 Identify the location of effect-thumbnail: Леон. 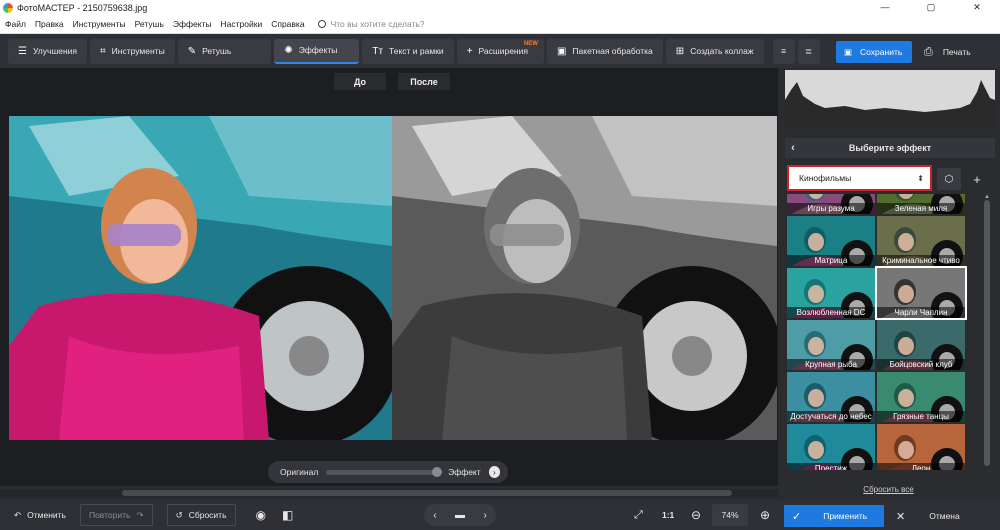
(921, 447).